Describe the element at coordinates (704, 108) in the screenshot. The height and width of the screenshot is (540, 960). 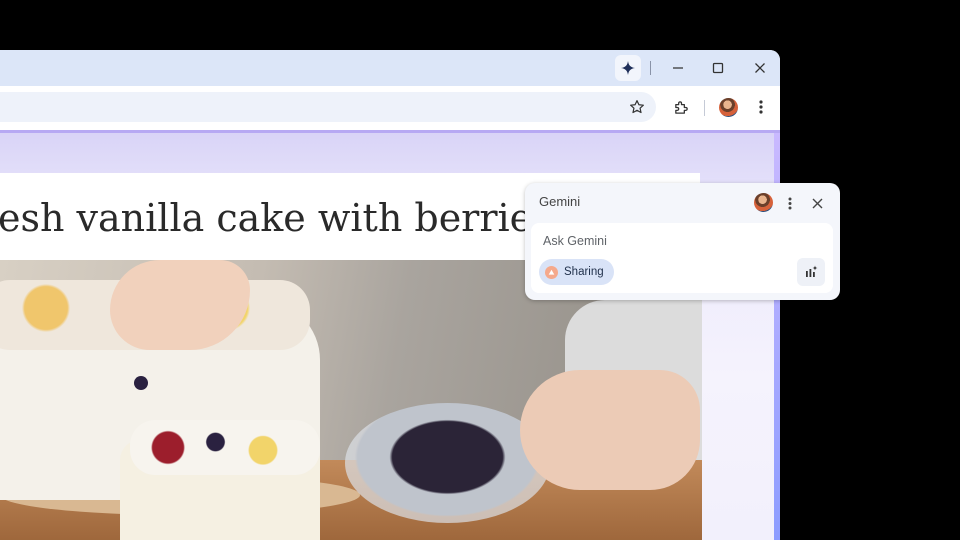
I see `toolbar-divider` at that location.